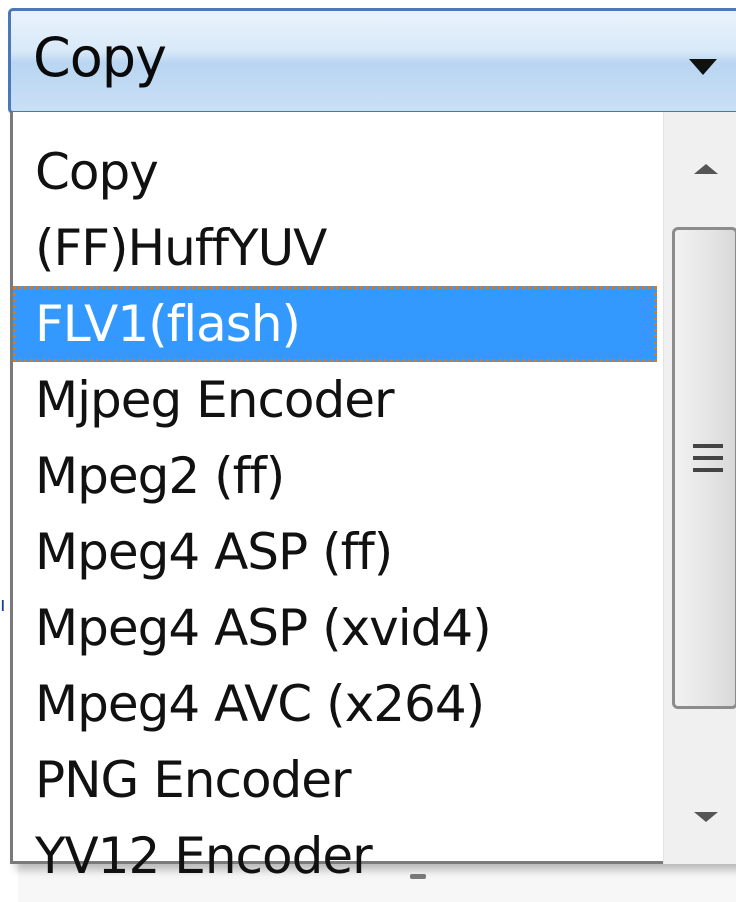 This screenshot has height=902, width=736. Describe the element at coordinates (100, 57) in the screenshot. I see `combobox-selected-value: Copy` at that location.